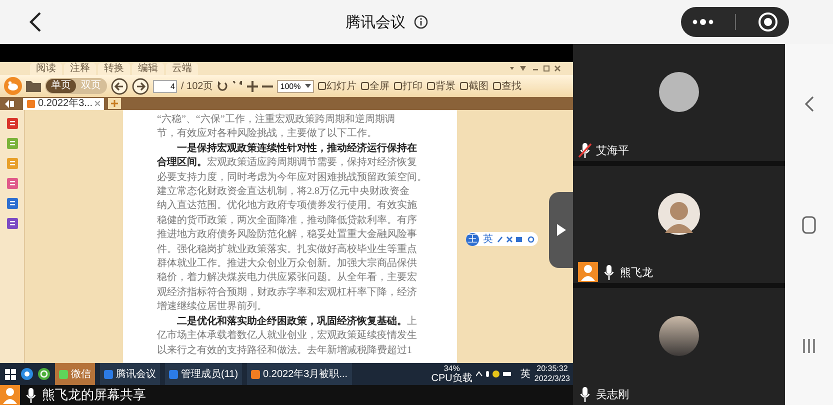 Image resolution: width=833 pixels, height=405 pixels. I want to click on back-icon, so click(35, 22).